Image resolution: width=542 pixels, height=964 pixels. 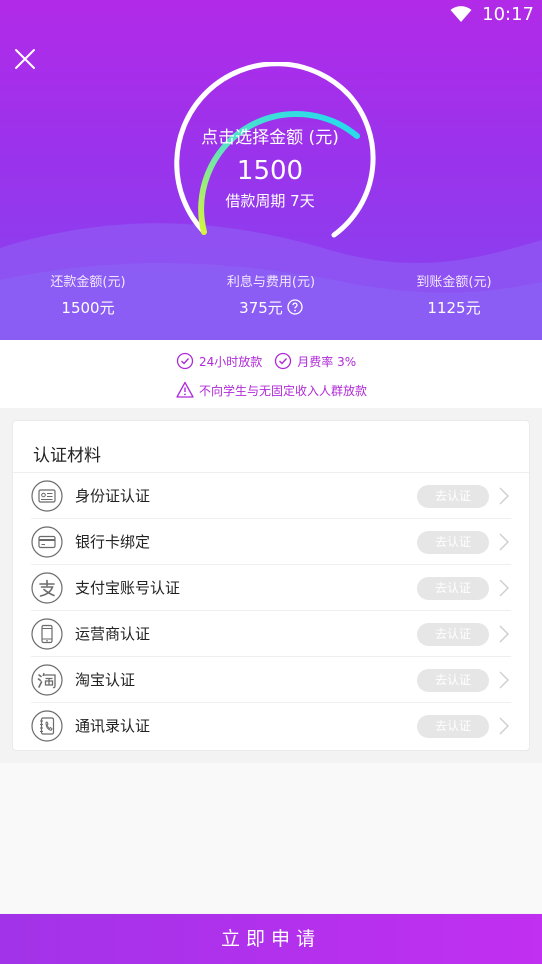 What do you see at coordinates (47, 726) in the screenshot?
I see `contacts-icon` at bounding box center [47, 726].